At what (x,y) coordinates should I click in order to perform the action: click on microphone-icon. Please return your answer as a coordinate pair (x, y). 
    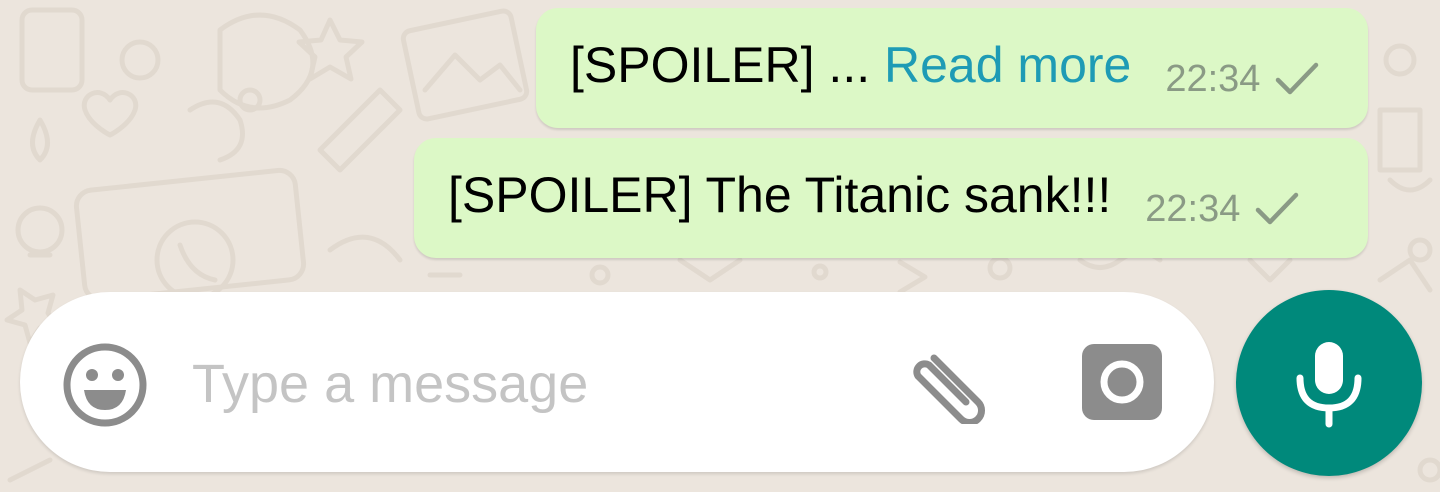
    Looking at the image, I should click on (1329, 385).